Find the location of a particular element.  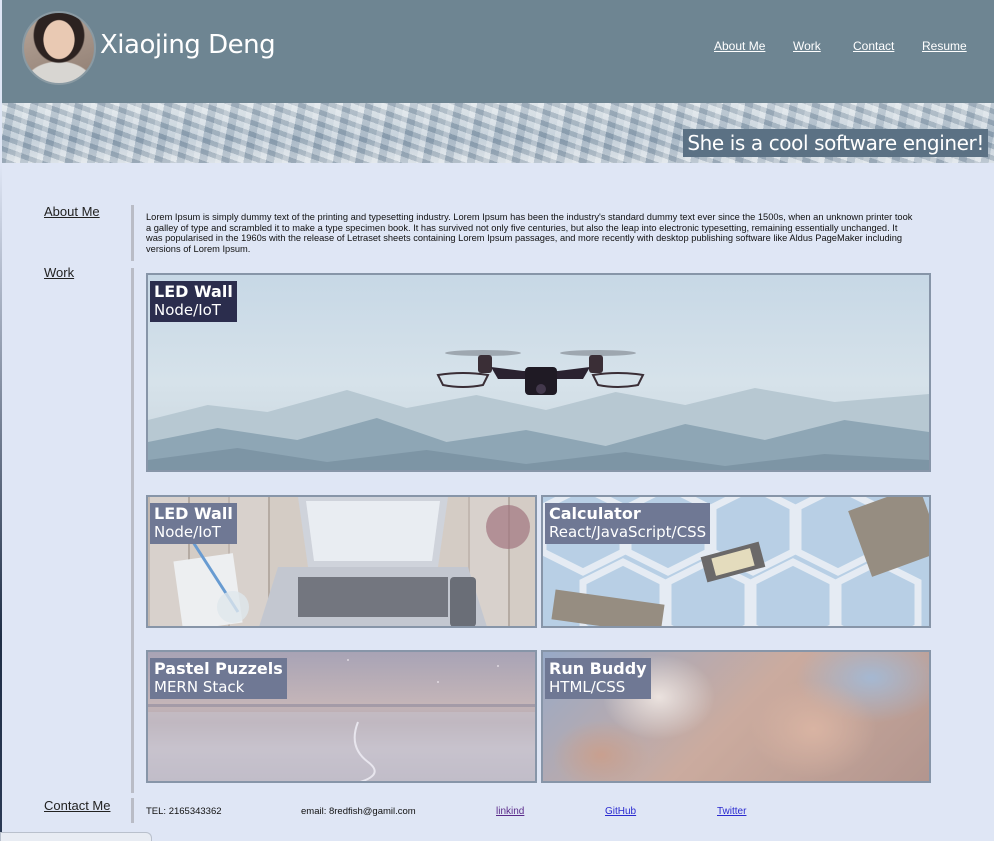

nav-resume: Resume is located at coordinates (944, 46).